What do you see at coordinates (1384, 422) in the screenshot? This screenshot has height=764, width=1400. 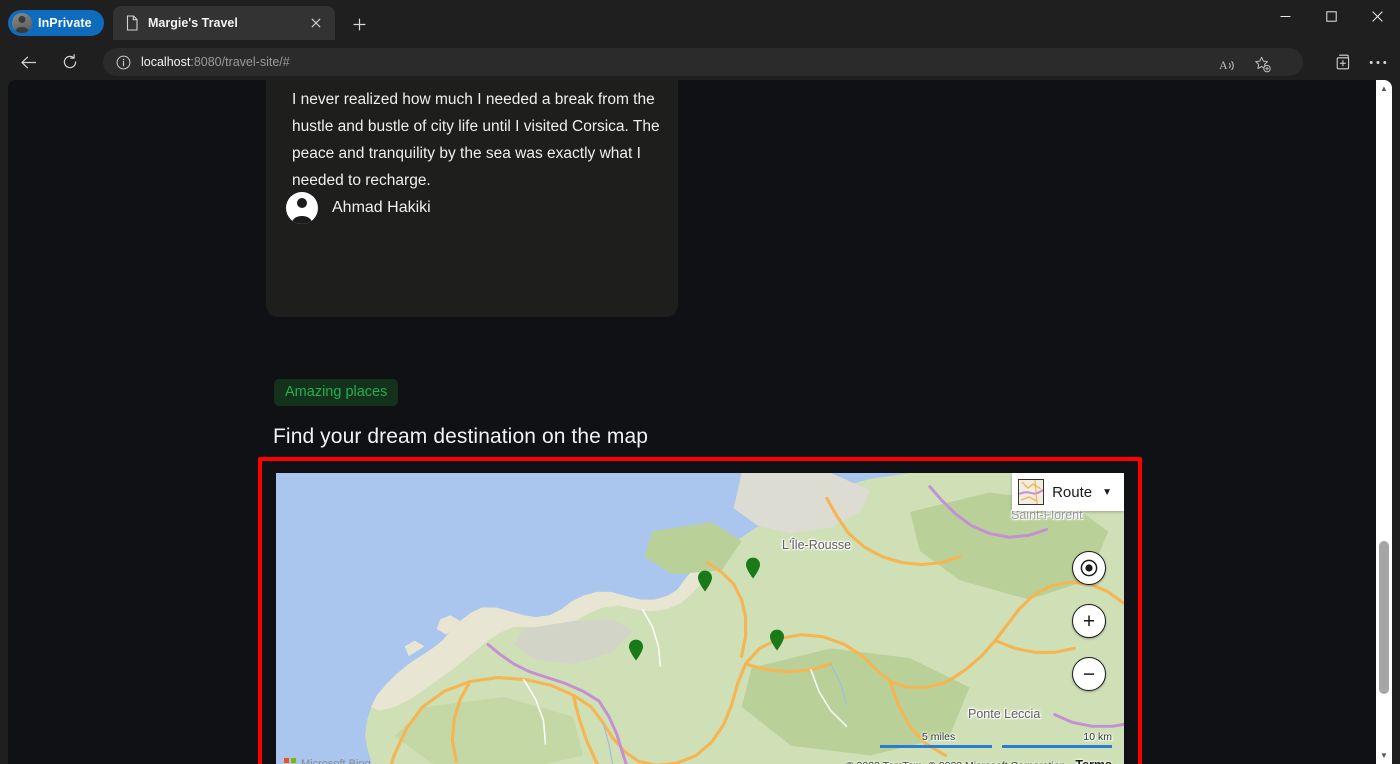 I see `page-scrollbar: ▲ ▼` at bounding box center [1384, 422].